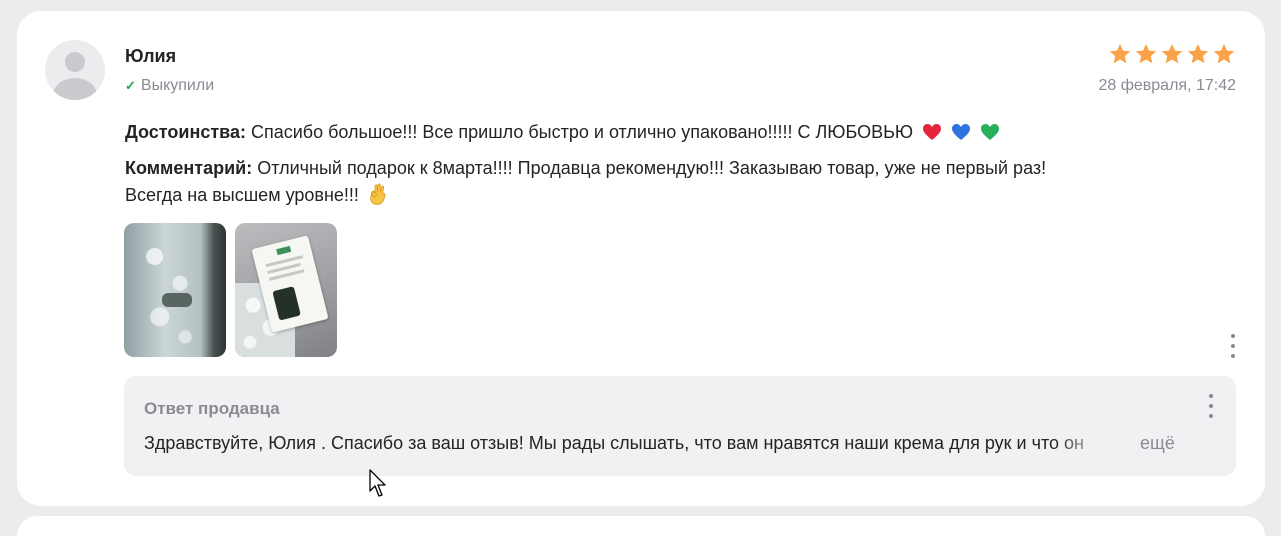 This screenshot has width=1281, height=536. What do you see at coordinates (185, 132) in the screenshot?
I see `pros-label: Достоинства:` at bounding box center [185, 132].